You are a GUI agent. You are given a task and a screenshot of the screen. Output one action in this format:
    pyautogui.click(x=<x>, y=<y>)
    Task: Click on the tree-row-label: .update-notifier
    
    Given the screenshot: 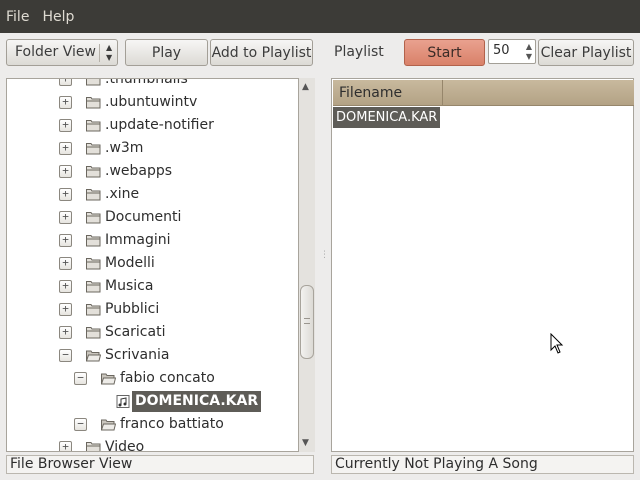 What is the action you would take?
    pyautogui.click(x=159, y=125)
    